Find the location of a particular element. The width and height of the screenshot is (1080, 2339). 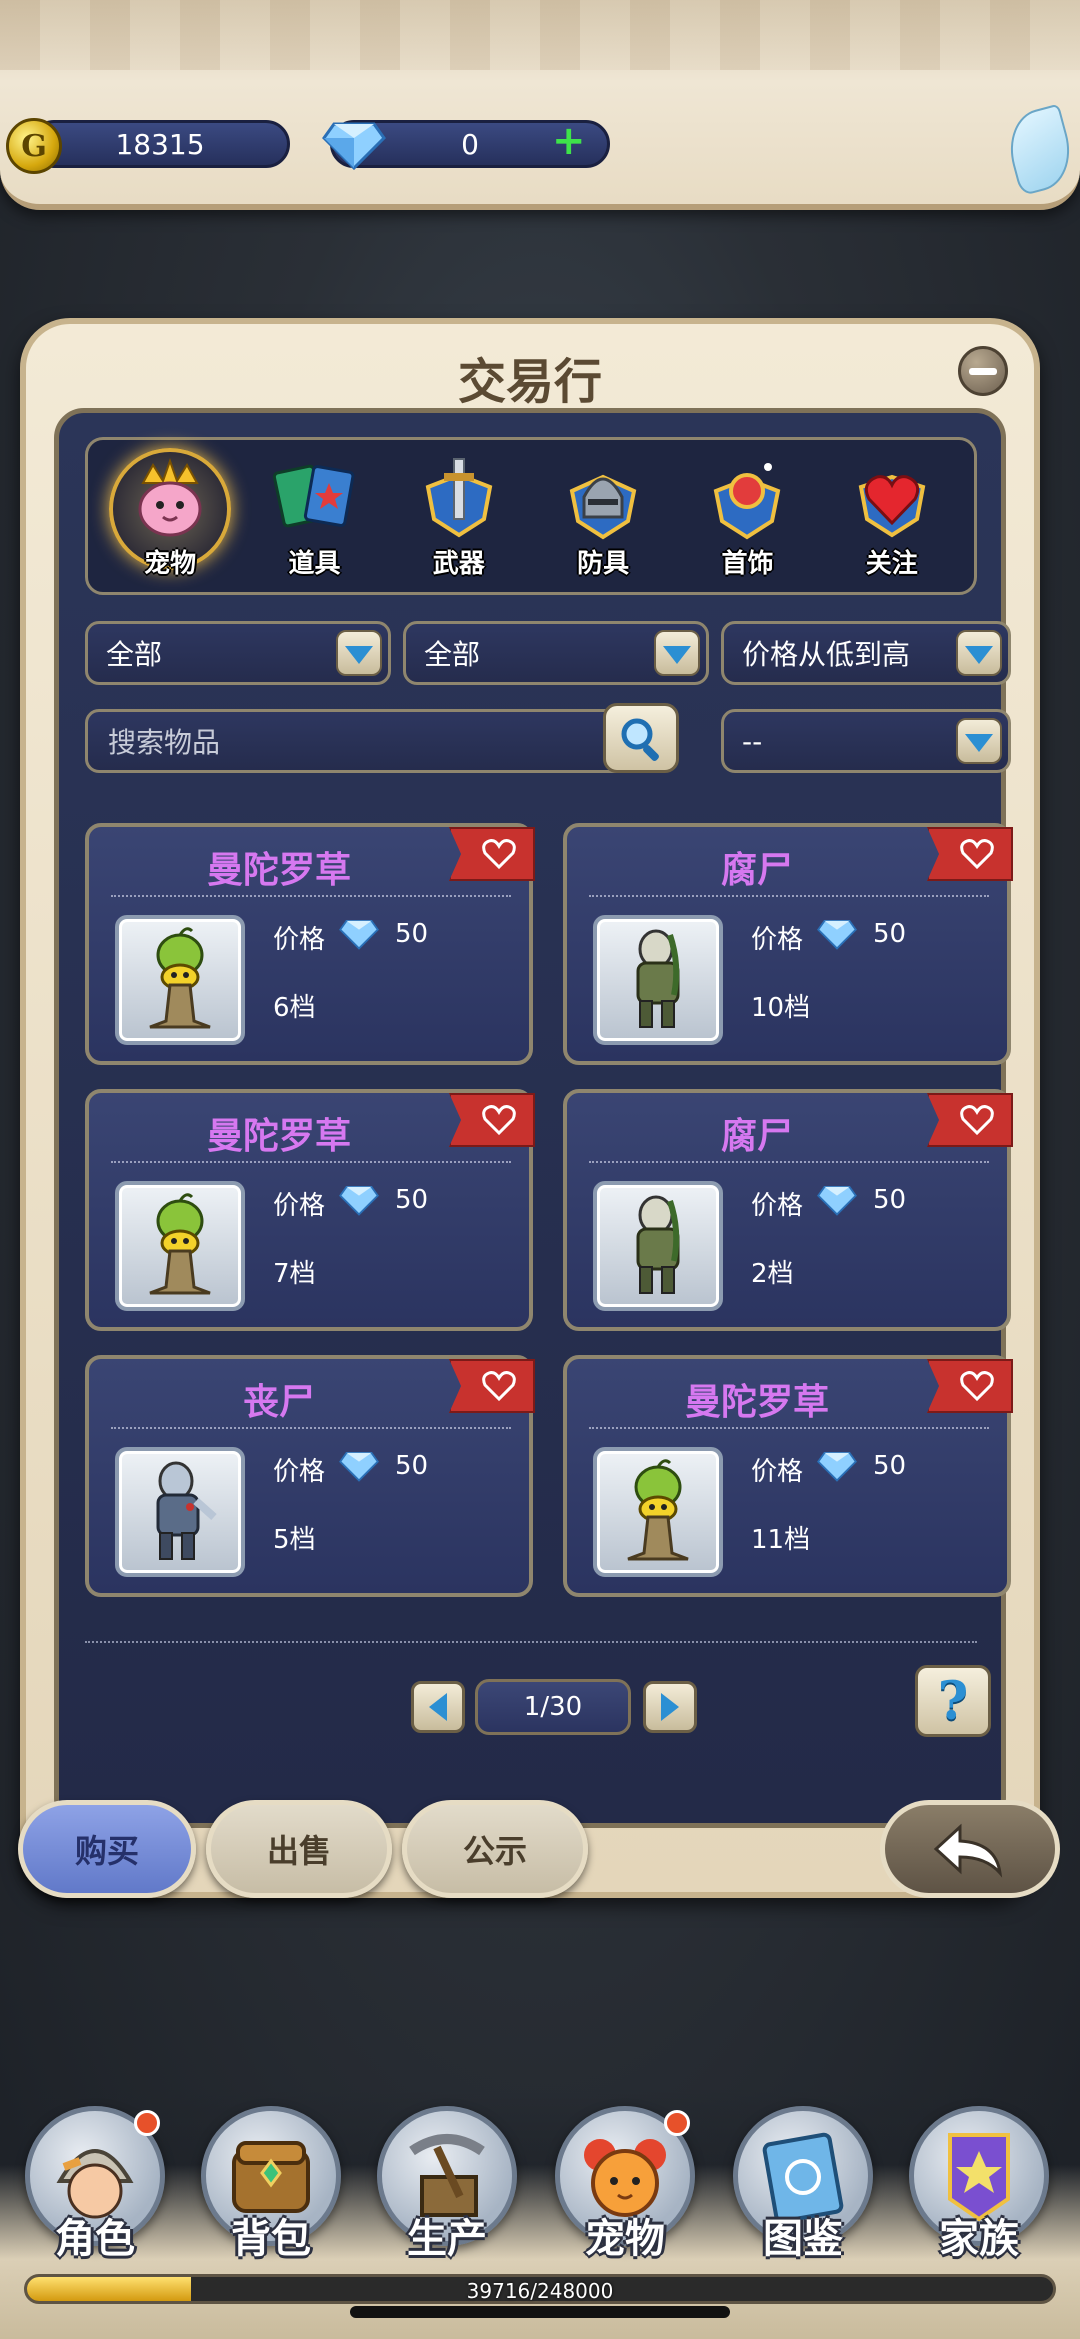

help-button: ? is located at coordinates (953, 1701).